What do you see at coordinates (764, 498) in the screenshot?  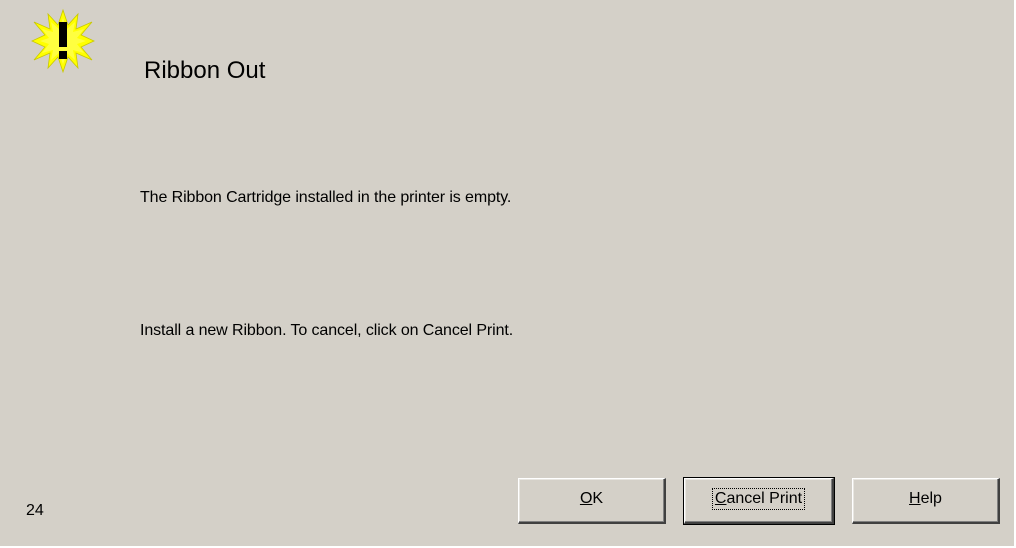 I see `cancel-print-label-rest: ancel Print` at bounding box center [764, 498].